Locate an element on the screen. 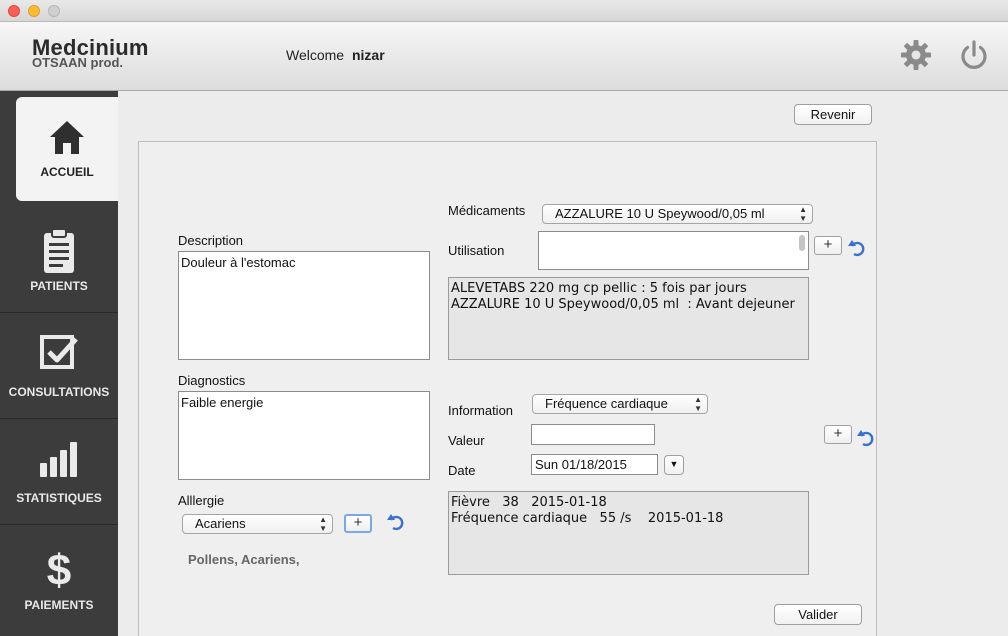 Image resolution: width=1008 pixels, height=636 pixels. sidebar-item-paiements: $ PAIEMENTS is located at coordinates (59, 578).